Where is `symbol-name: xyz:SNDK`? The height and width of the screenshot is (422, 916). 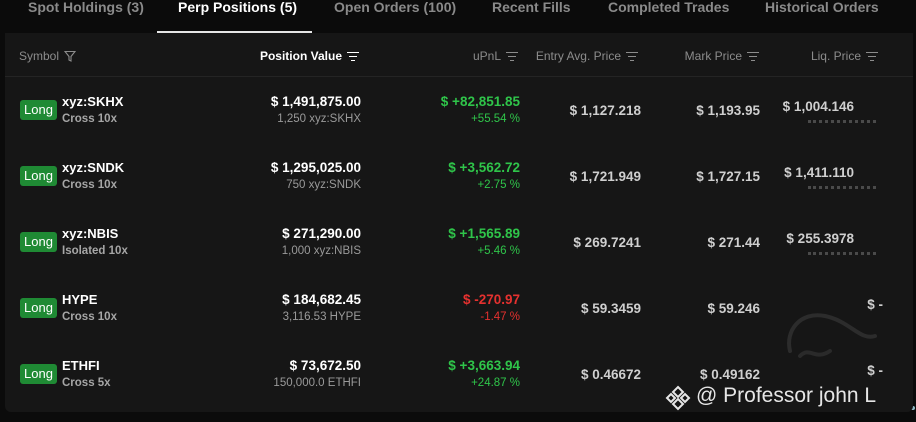 symbol-name: xyz:SNDK is located at coordinates (93, 167).